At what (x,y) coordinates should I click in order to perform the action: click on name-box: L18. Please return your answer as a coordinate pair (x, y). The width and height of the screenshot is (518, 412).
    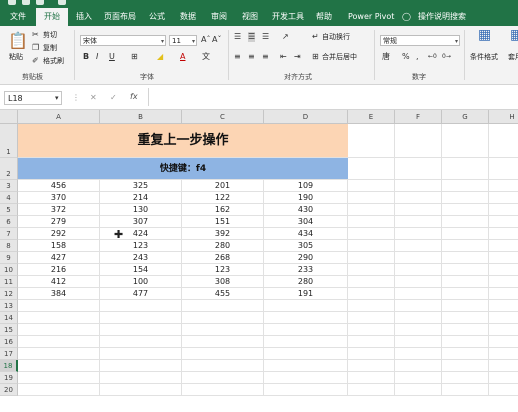
    Looking at the image, I should click on (33, 98).